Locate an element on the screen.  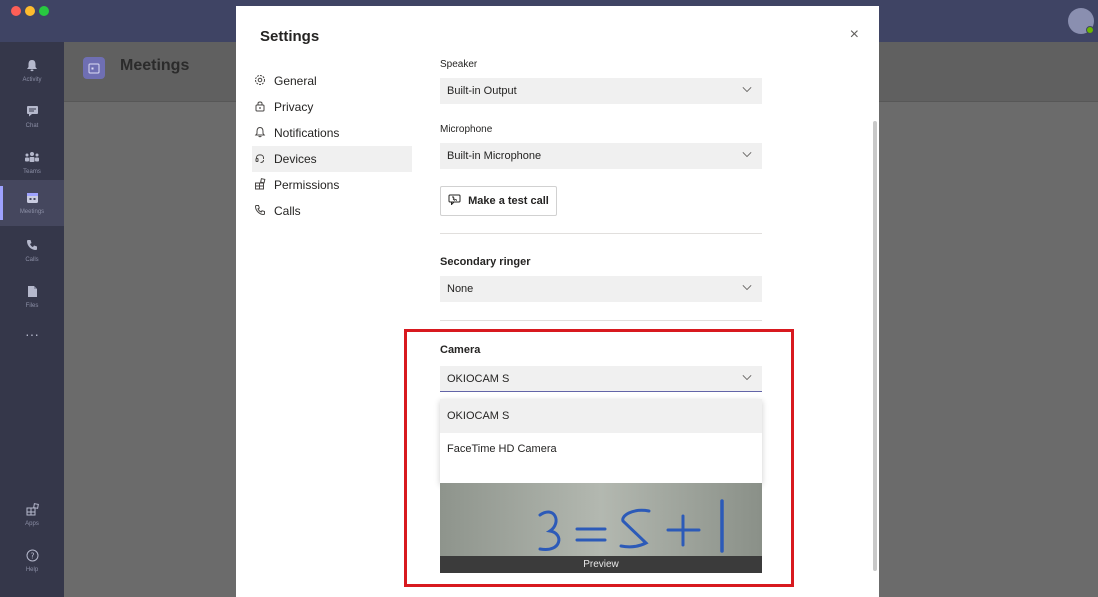
nav-item-notifications: Notifications is located at coordinates (332, 133).